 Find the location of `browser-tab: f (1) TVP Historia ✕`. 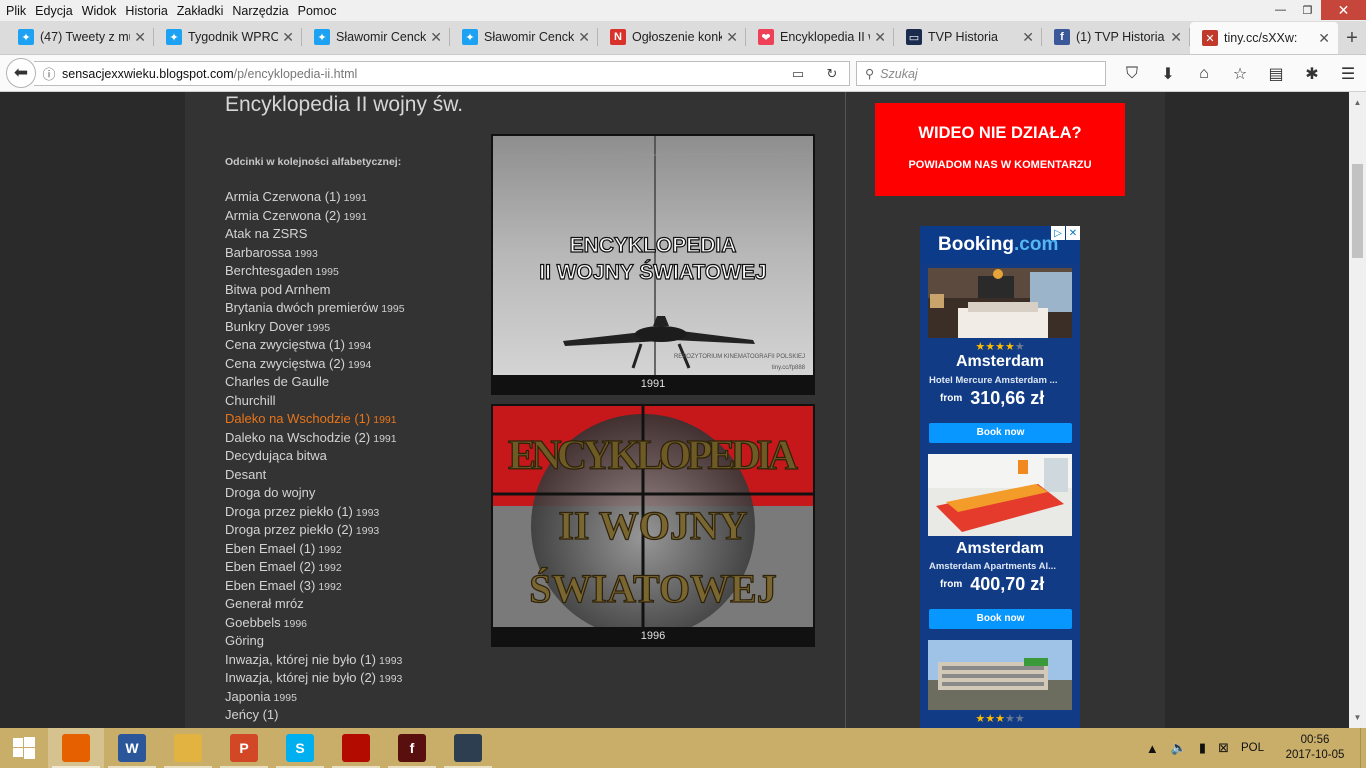

browser-tab: f (1) TVP Historia ✕ is located at coordinates (1116, 37).